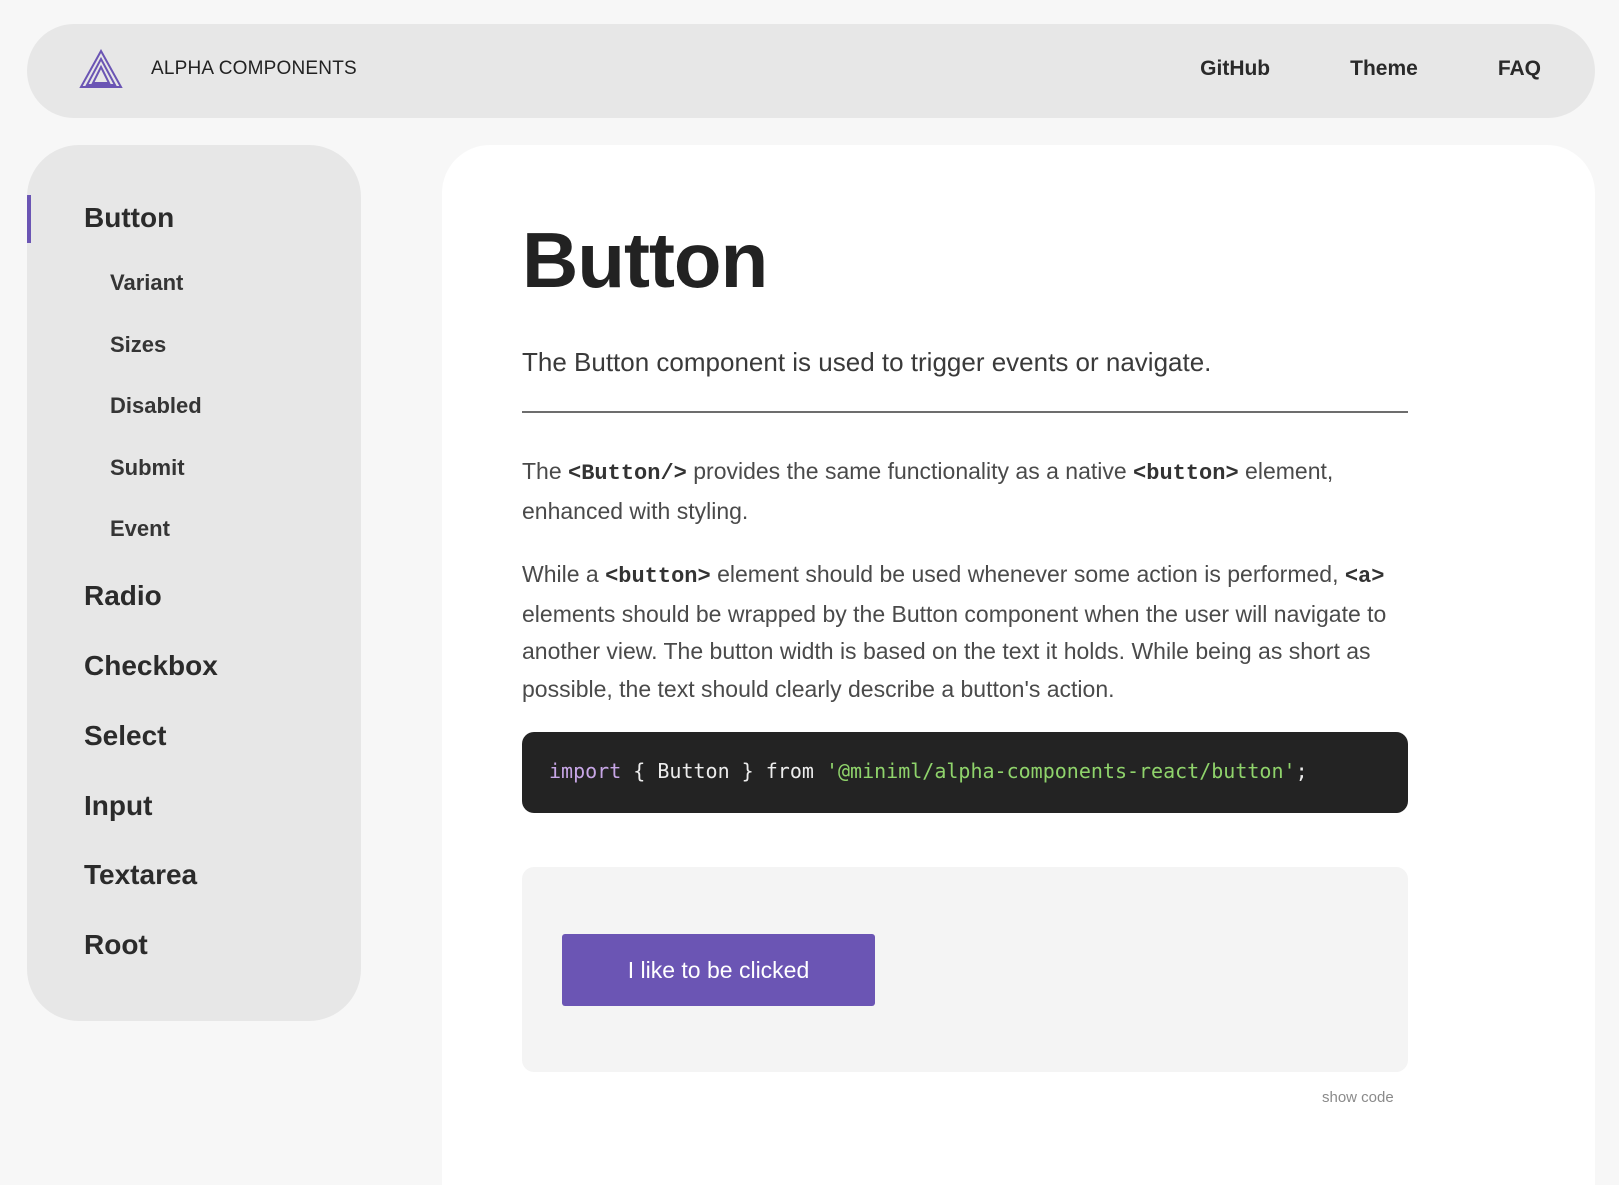  I want to click on sidebar-item-root: Root, so click(116, 945).